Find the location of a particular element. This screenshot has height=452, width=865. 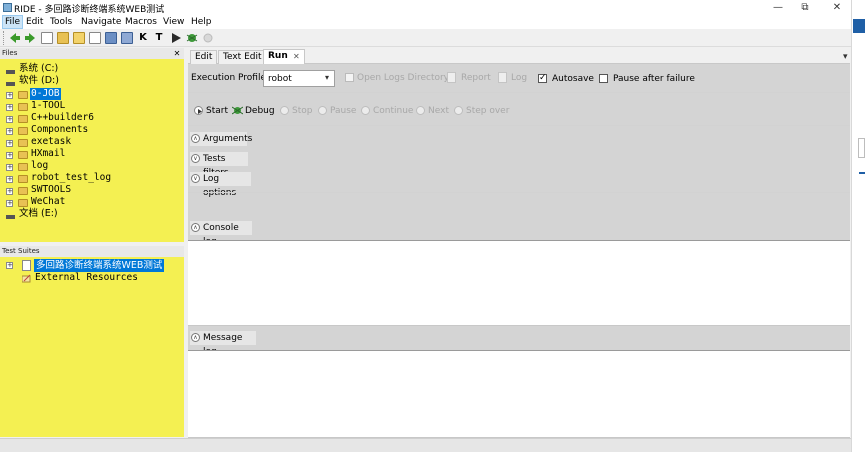

tree-folder-swtools: SWTOOLS is located at coordinates (51, 190).